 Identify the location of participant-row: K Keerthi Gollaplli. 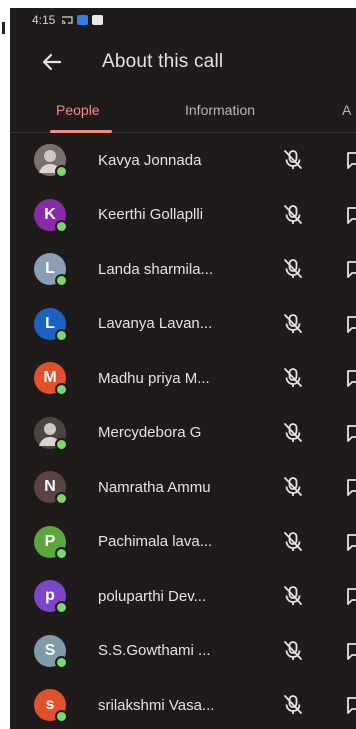
(183, 215).